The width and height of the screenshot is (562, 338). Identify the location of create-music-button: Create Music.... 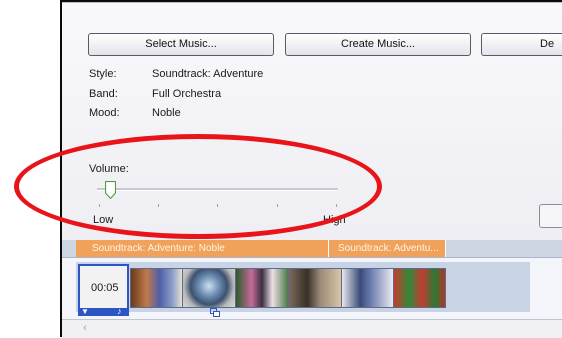
(378, 44).